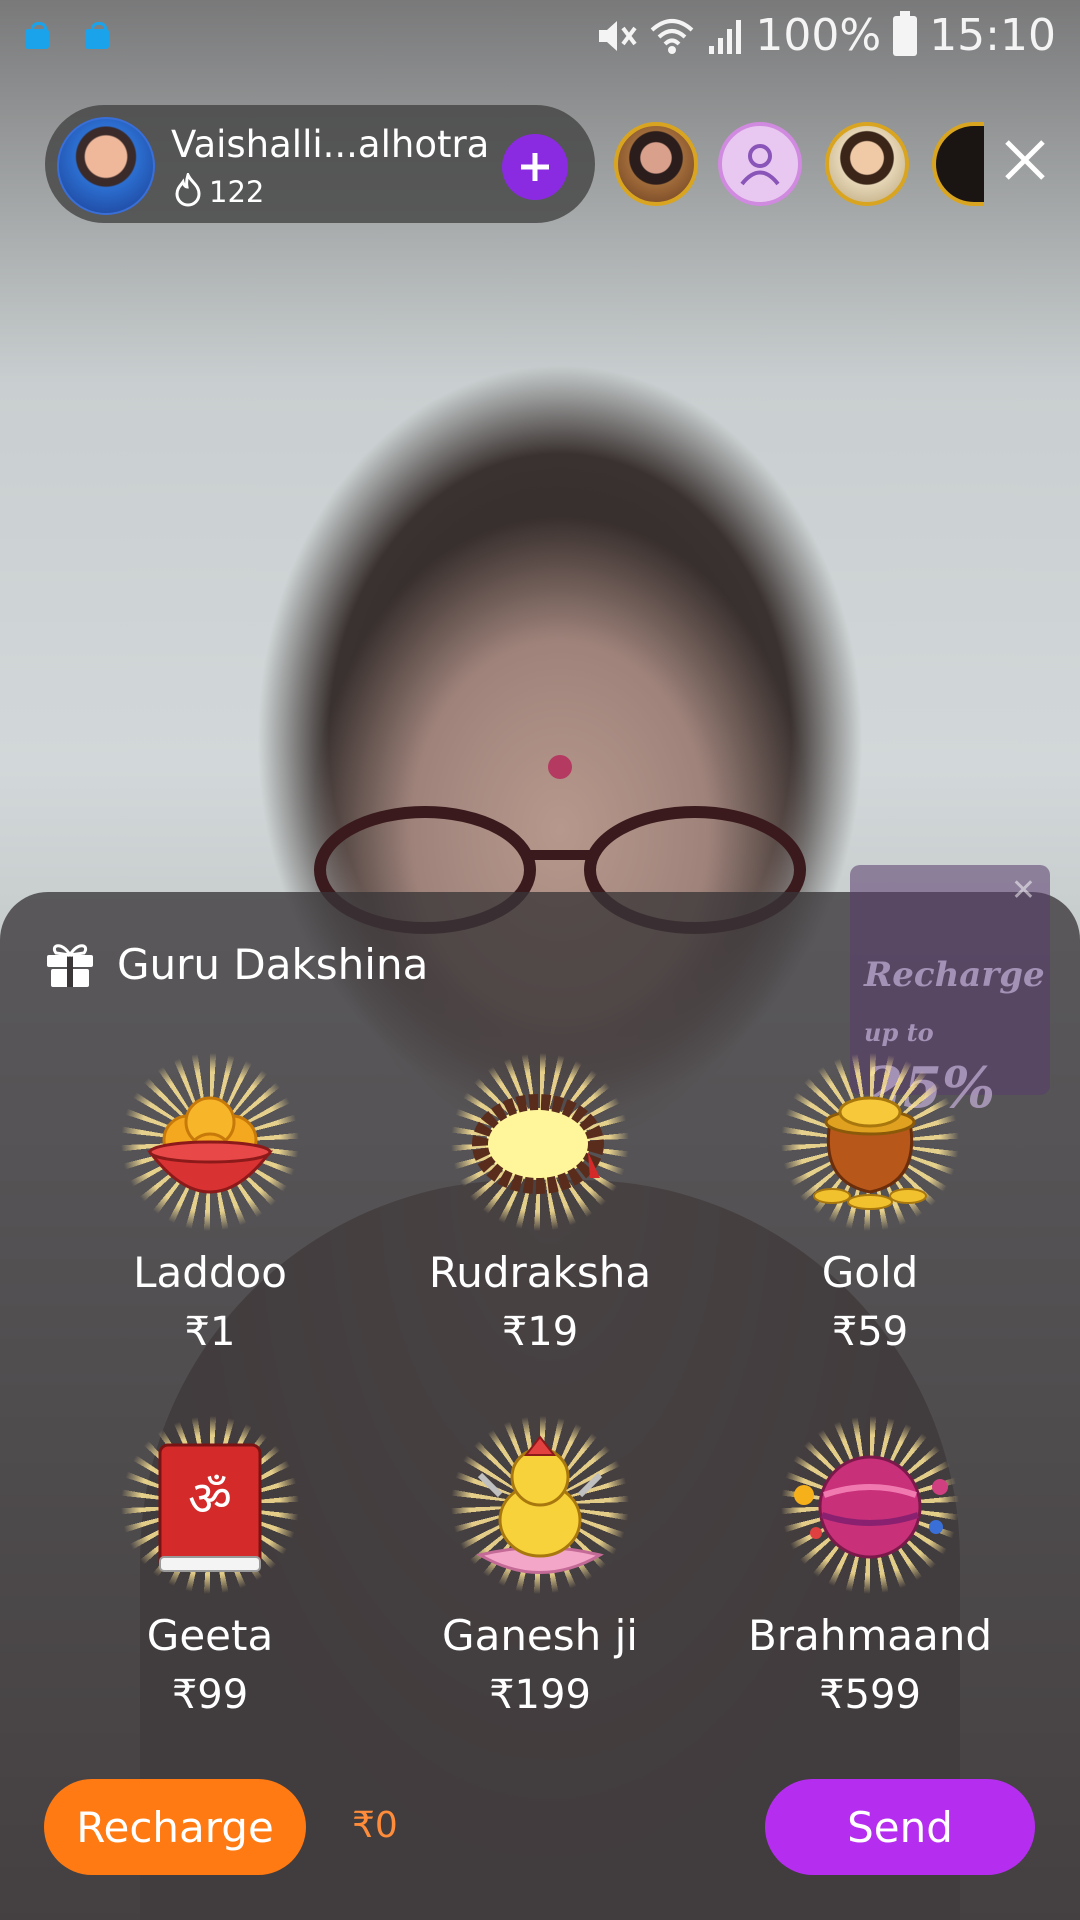 The image size is (1080, 1920). I want to click on gift-name: Rudraksha, so click(540, 1272).